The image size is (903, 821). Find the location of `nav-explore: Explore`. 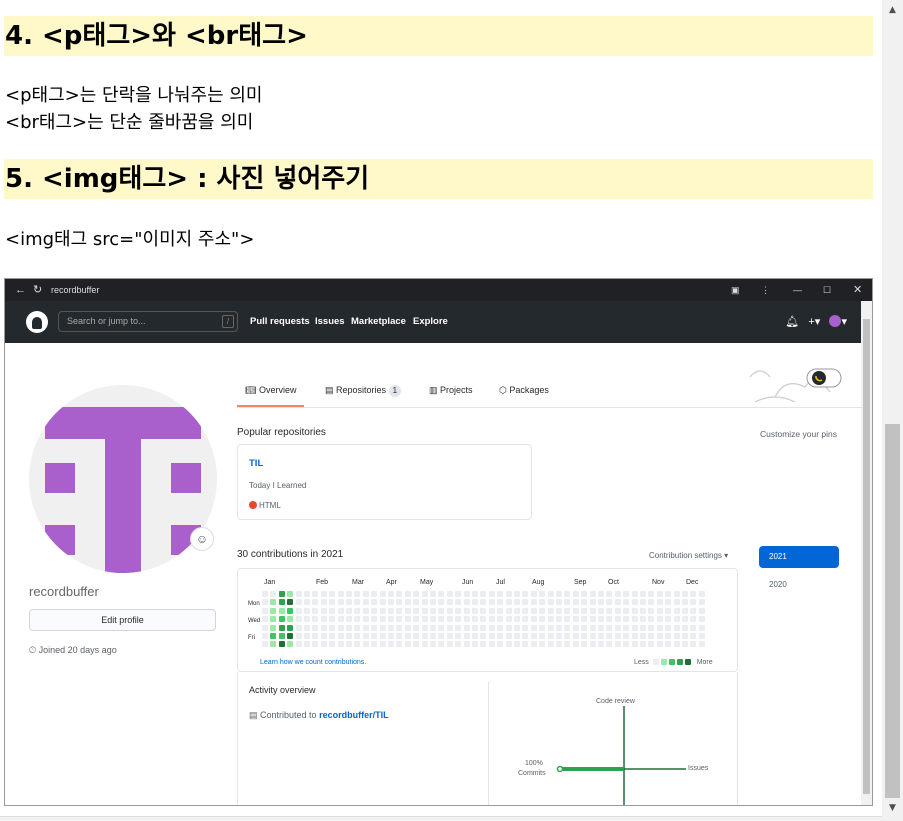

nav-explore: Explore is located at coordinates (430, 321).